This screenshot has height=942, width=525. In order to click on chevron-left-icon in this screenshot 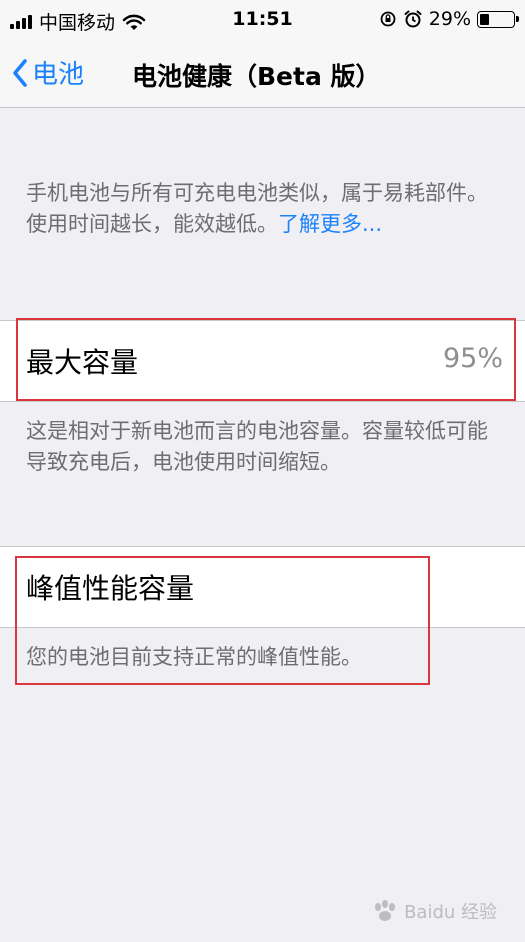, I will do `click(20, 72)`.